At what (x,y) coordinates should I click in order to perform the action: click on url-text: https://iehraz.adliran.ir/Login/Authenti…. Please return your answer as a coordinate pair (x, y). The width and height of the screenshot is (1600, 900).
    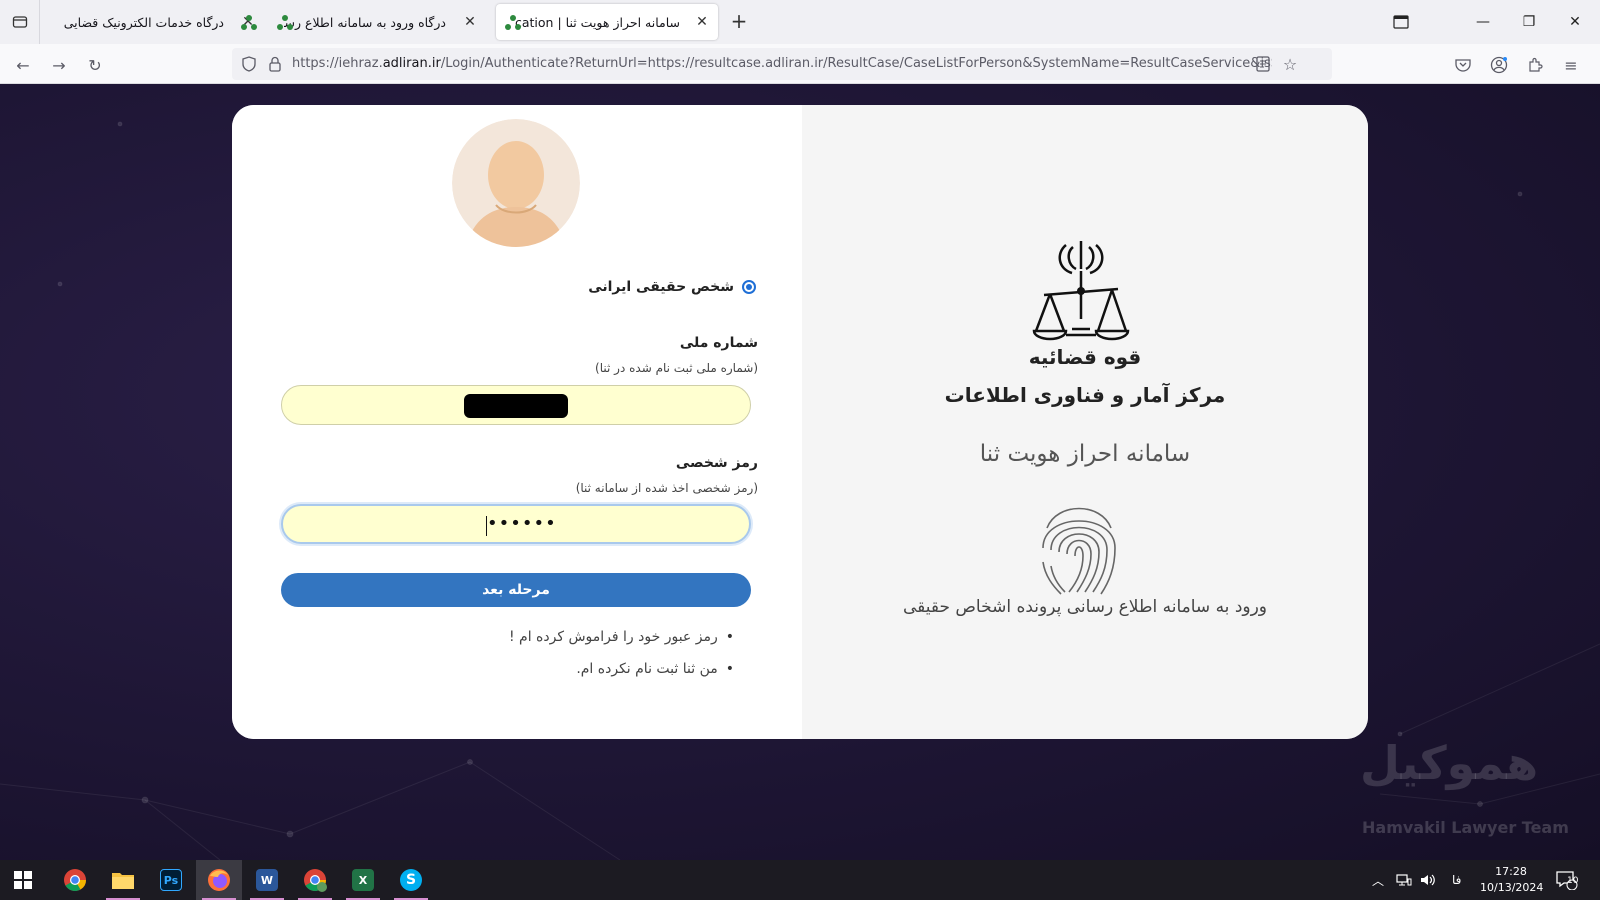
    Looking at the image, I should click on (782, 63).